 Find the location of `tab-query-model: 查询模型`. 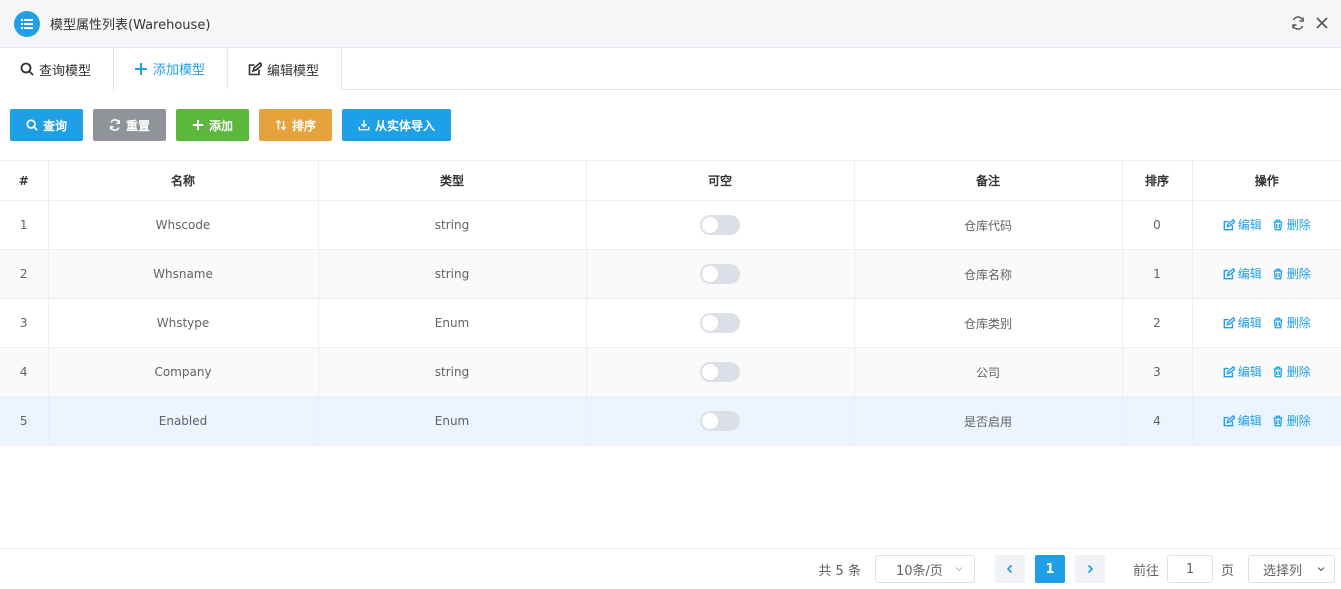

tab-query-model: 查询模型 is located at coordinates (57, 69).